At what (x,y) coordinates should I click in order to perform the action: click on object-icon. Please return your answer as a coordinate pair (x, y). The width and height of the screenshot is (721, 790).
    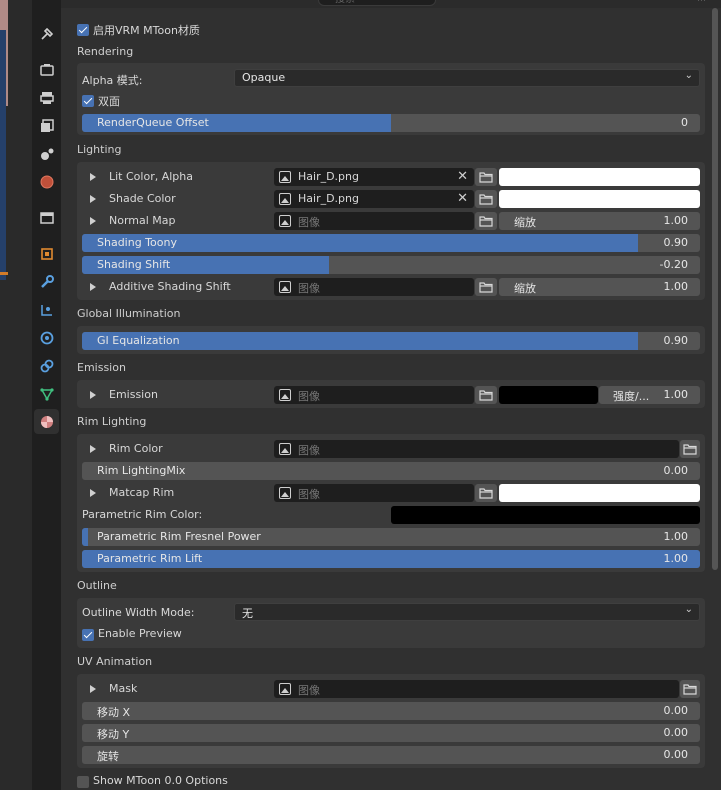
    Looking at the image, I should click on (46, 253).